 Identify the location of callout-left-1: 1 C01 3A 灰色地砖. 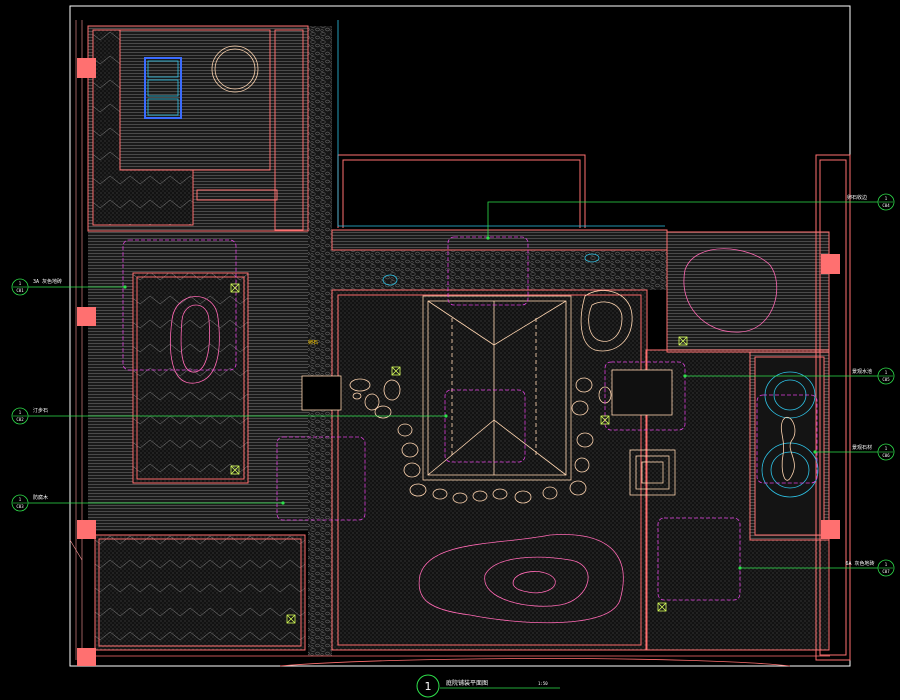
(36, 287).